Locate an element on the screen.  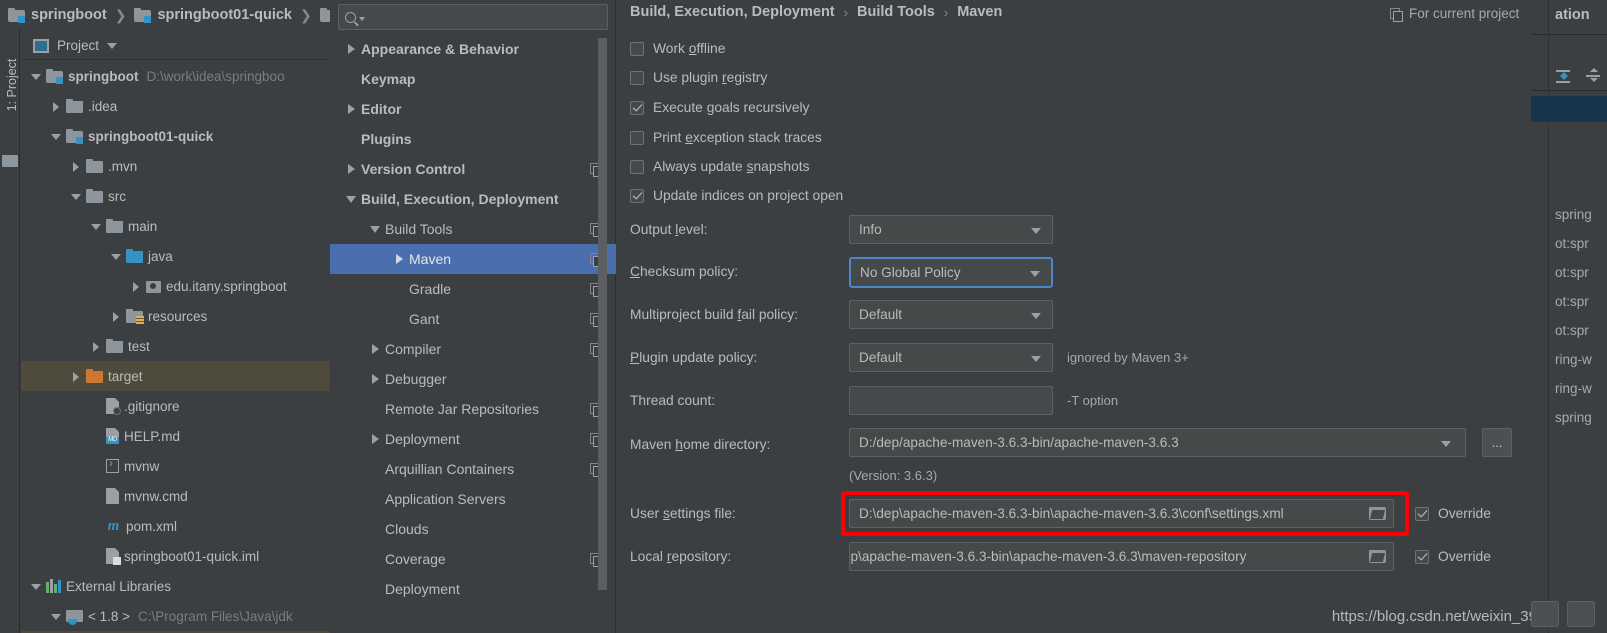
project-tree-row: < 1.8 > C:\Program Files\Java\jdk is located at coordinates (175, 616).